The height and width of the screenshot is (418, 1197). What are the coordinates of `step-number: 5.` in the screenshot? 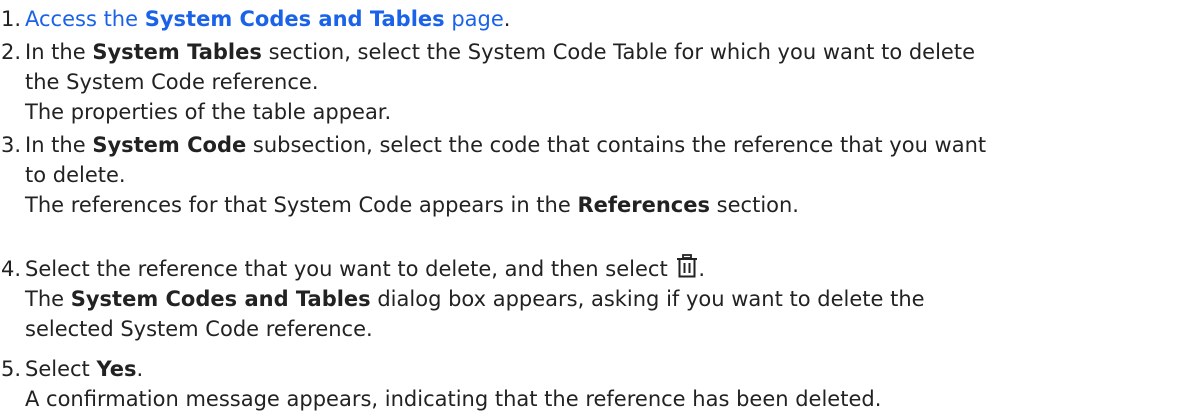 It's located at (11, 369).